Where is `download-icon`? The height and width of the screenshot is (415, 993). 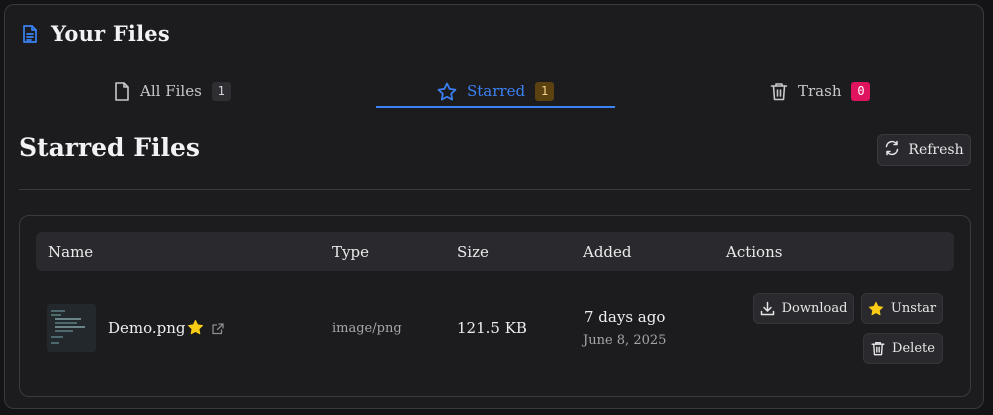
download-icon is located at coordinates (767, 308).